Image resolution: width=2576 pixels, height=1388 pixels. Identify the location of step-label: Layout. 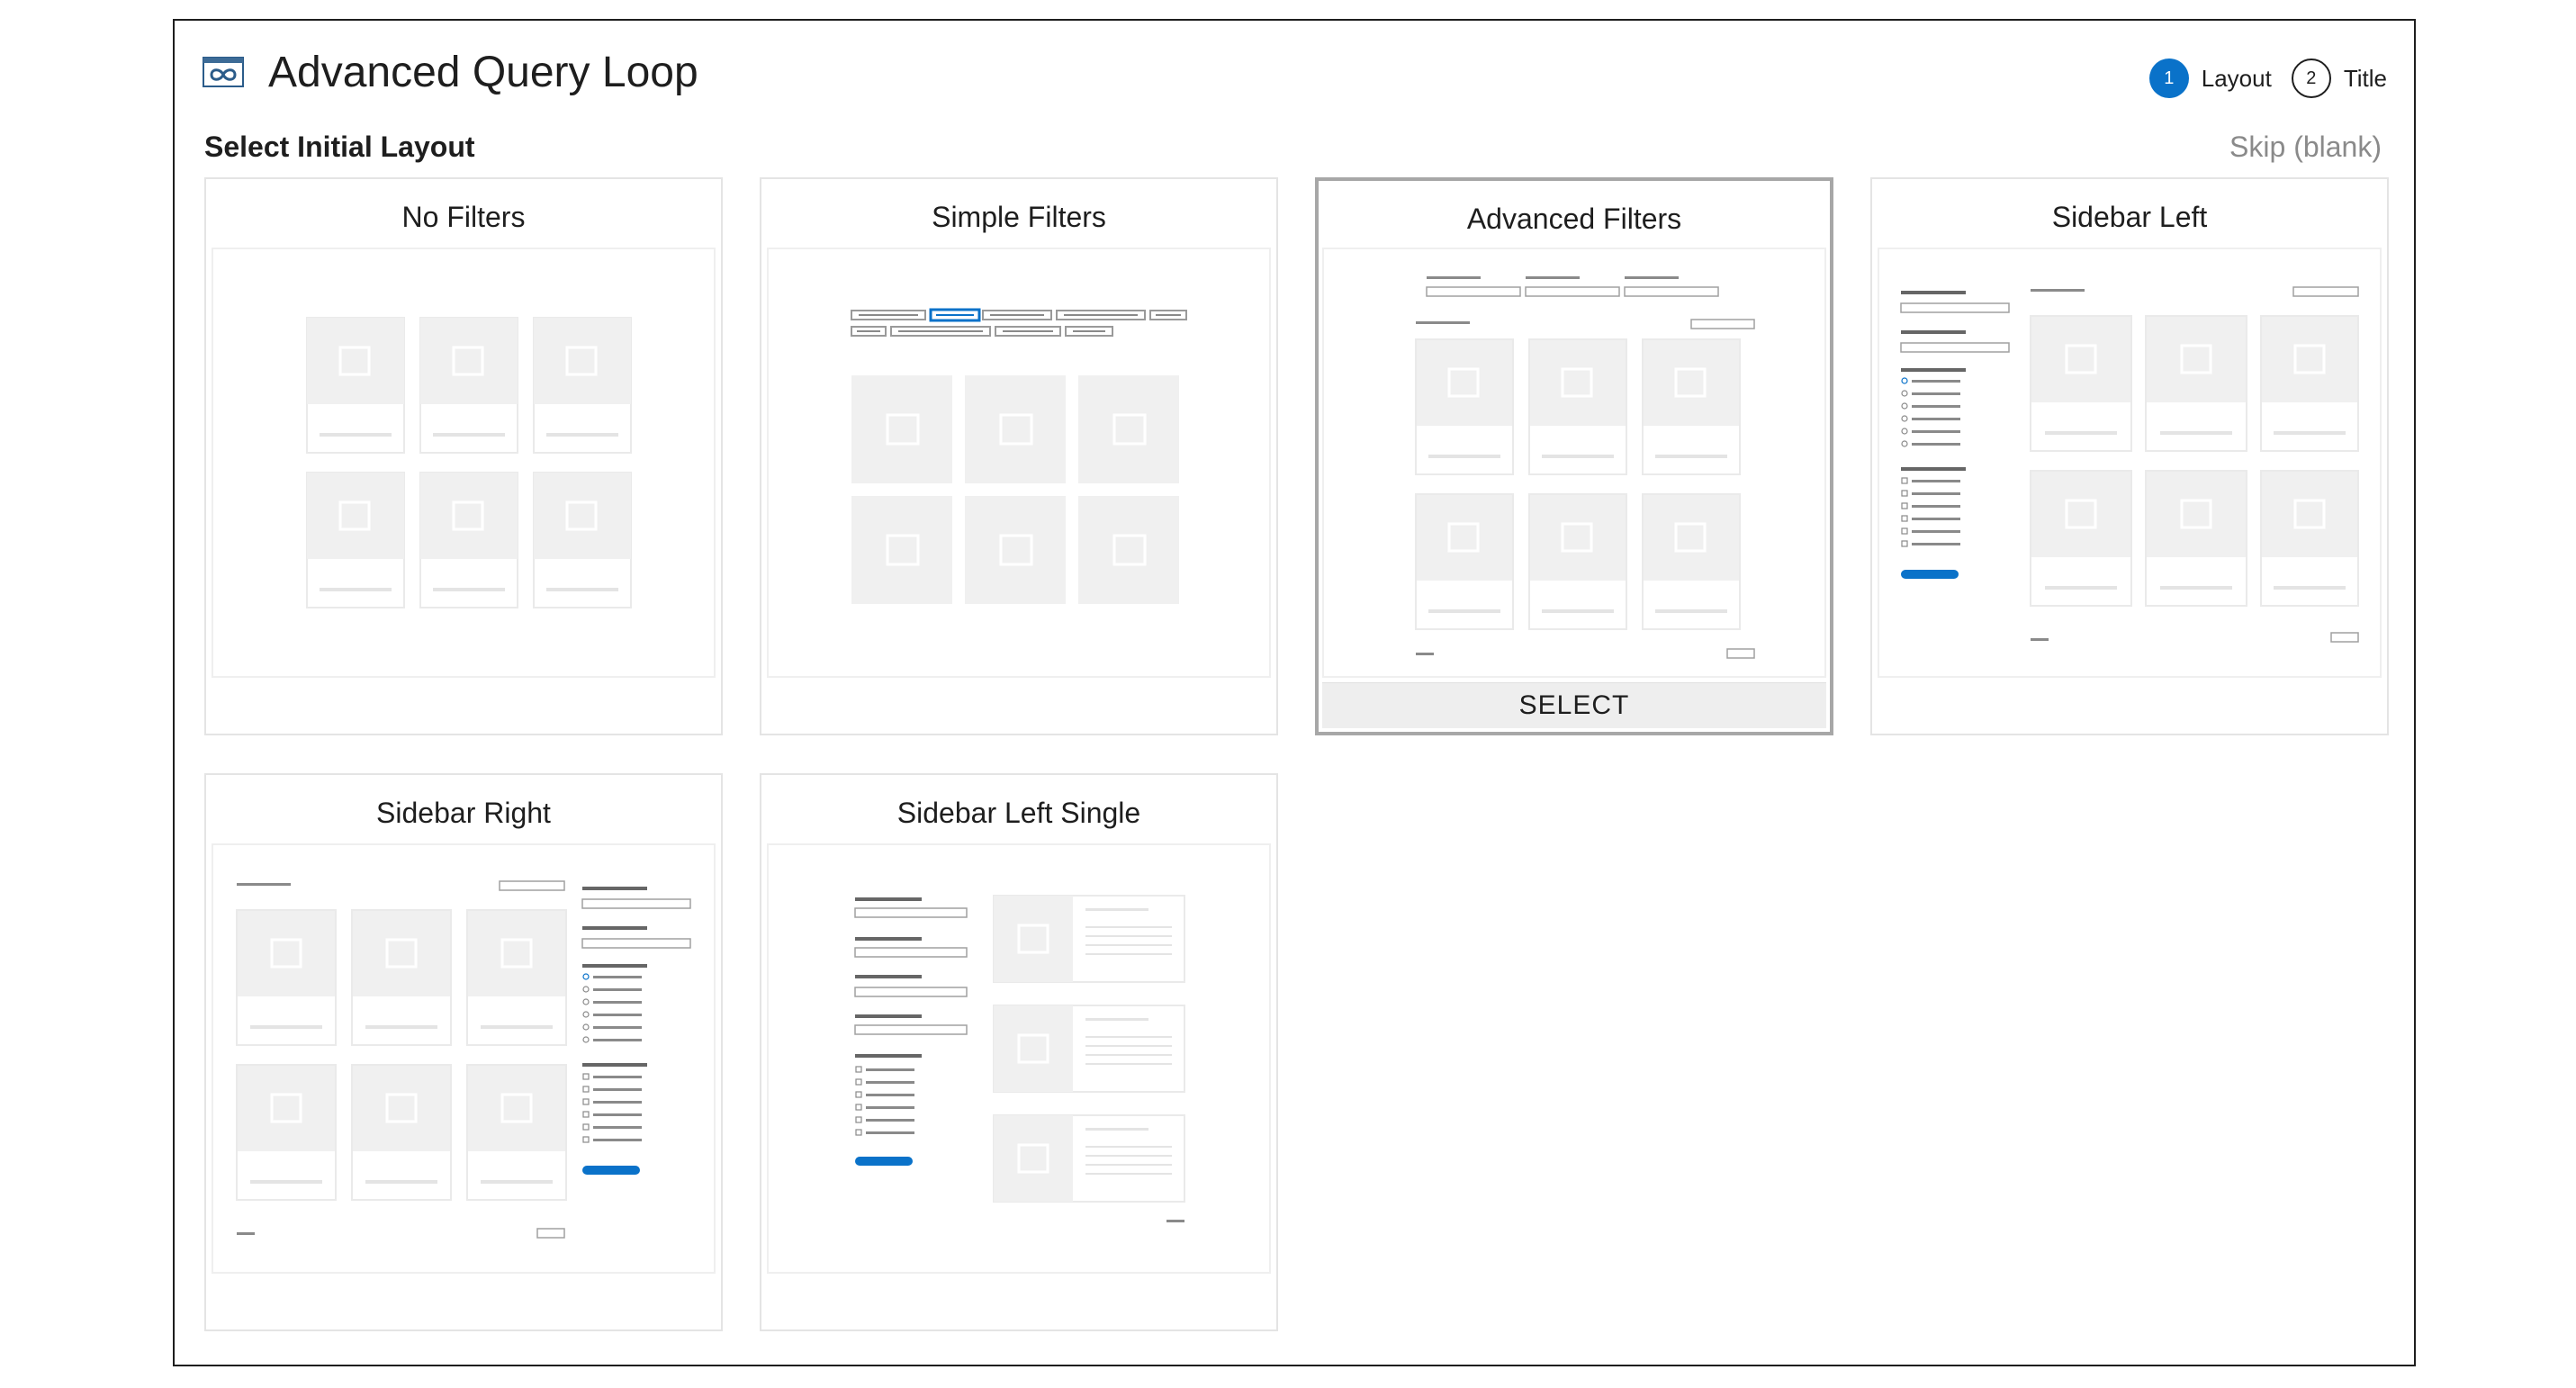
(2236, 78).